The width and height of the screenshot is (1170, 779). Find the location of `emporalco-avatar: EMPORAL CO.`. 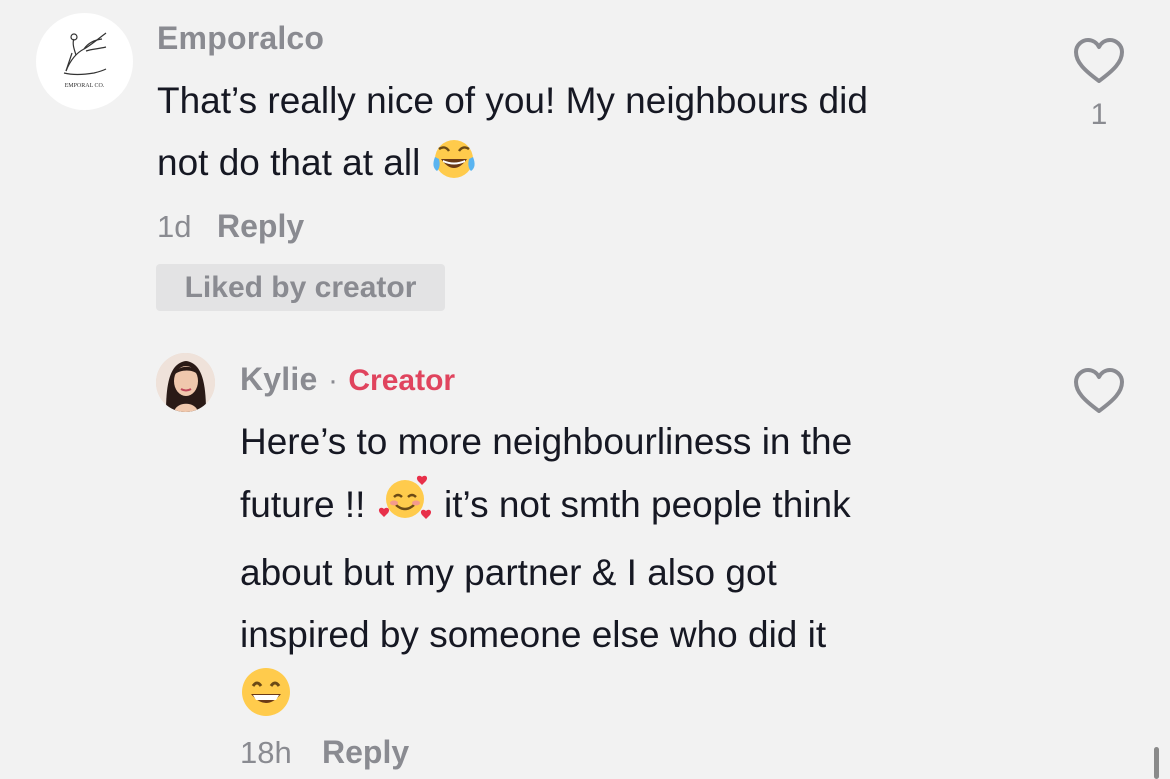

emporalco-avatar: EMPORAL CO. is located at coordinates (84, 61).